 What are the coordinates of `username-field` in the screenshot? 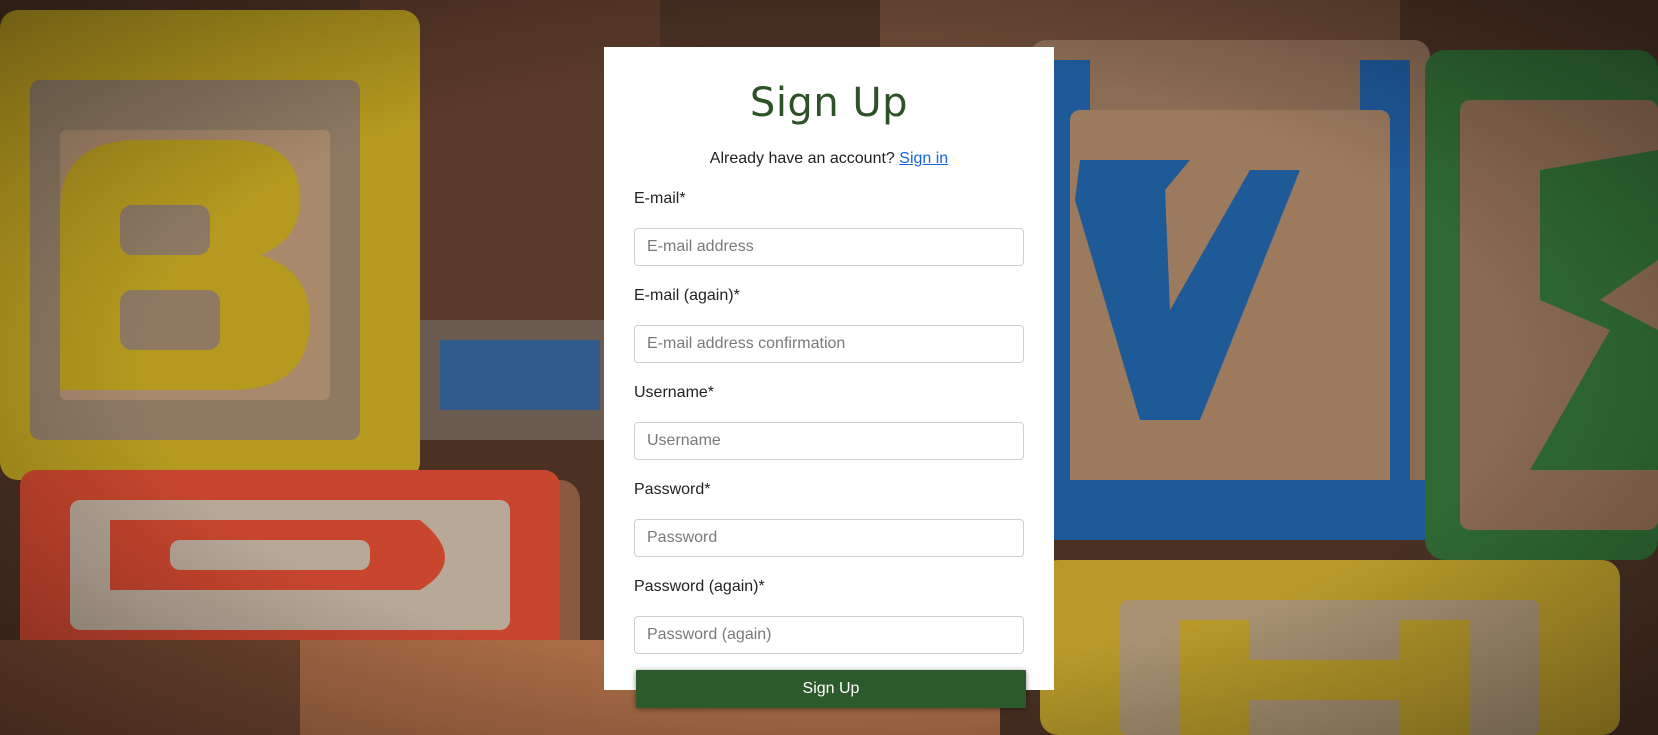 It's located at (829, 441).